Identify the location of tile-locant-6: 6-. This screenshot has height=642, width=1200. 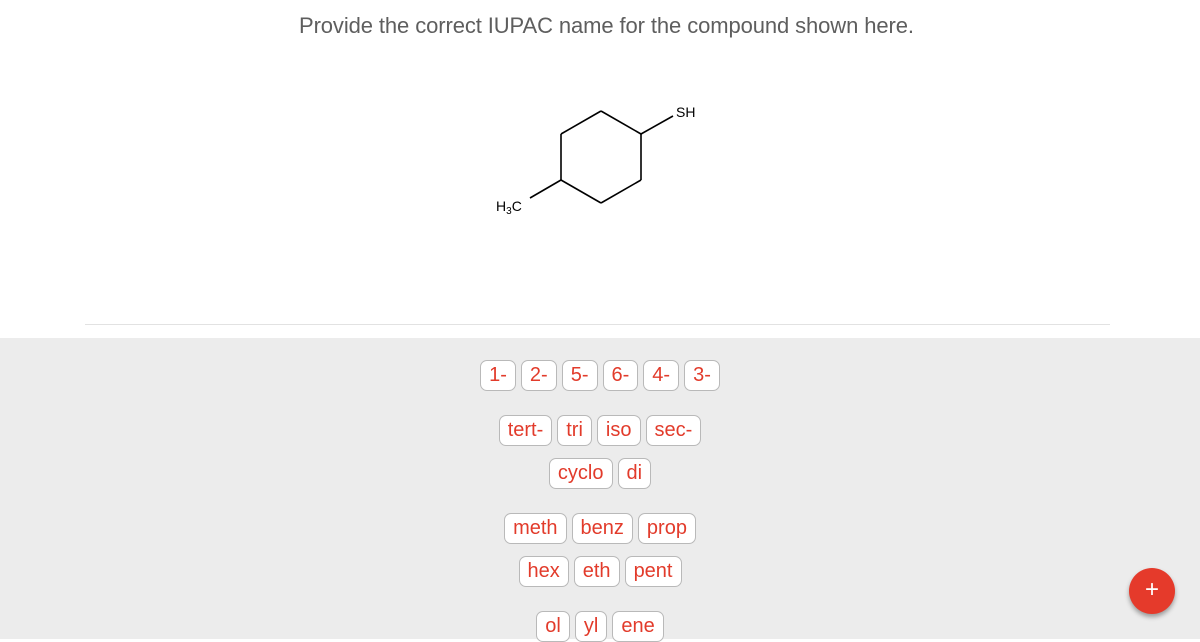
(620, 375).